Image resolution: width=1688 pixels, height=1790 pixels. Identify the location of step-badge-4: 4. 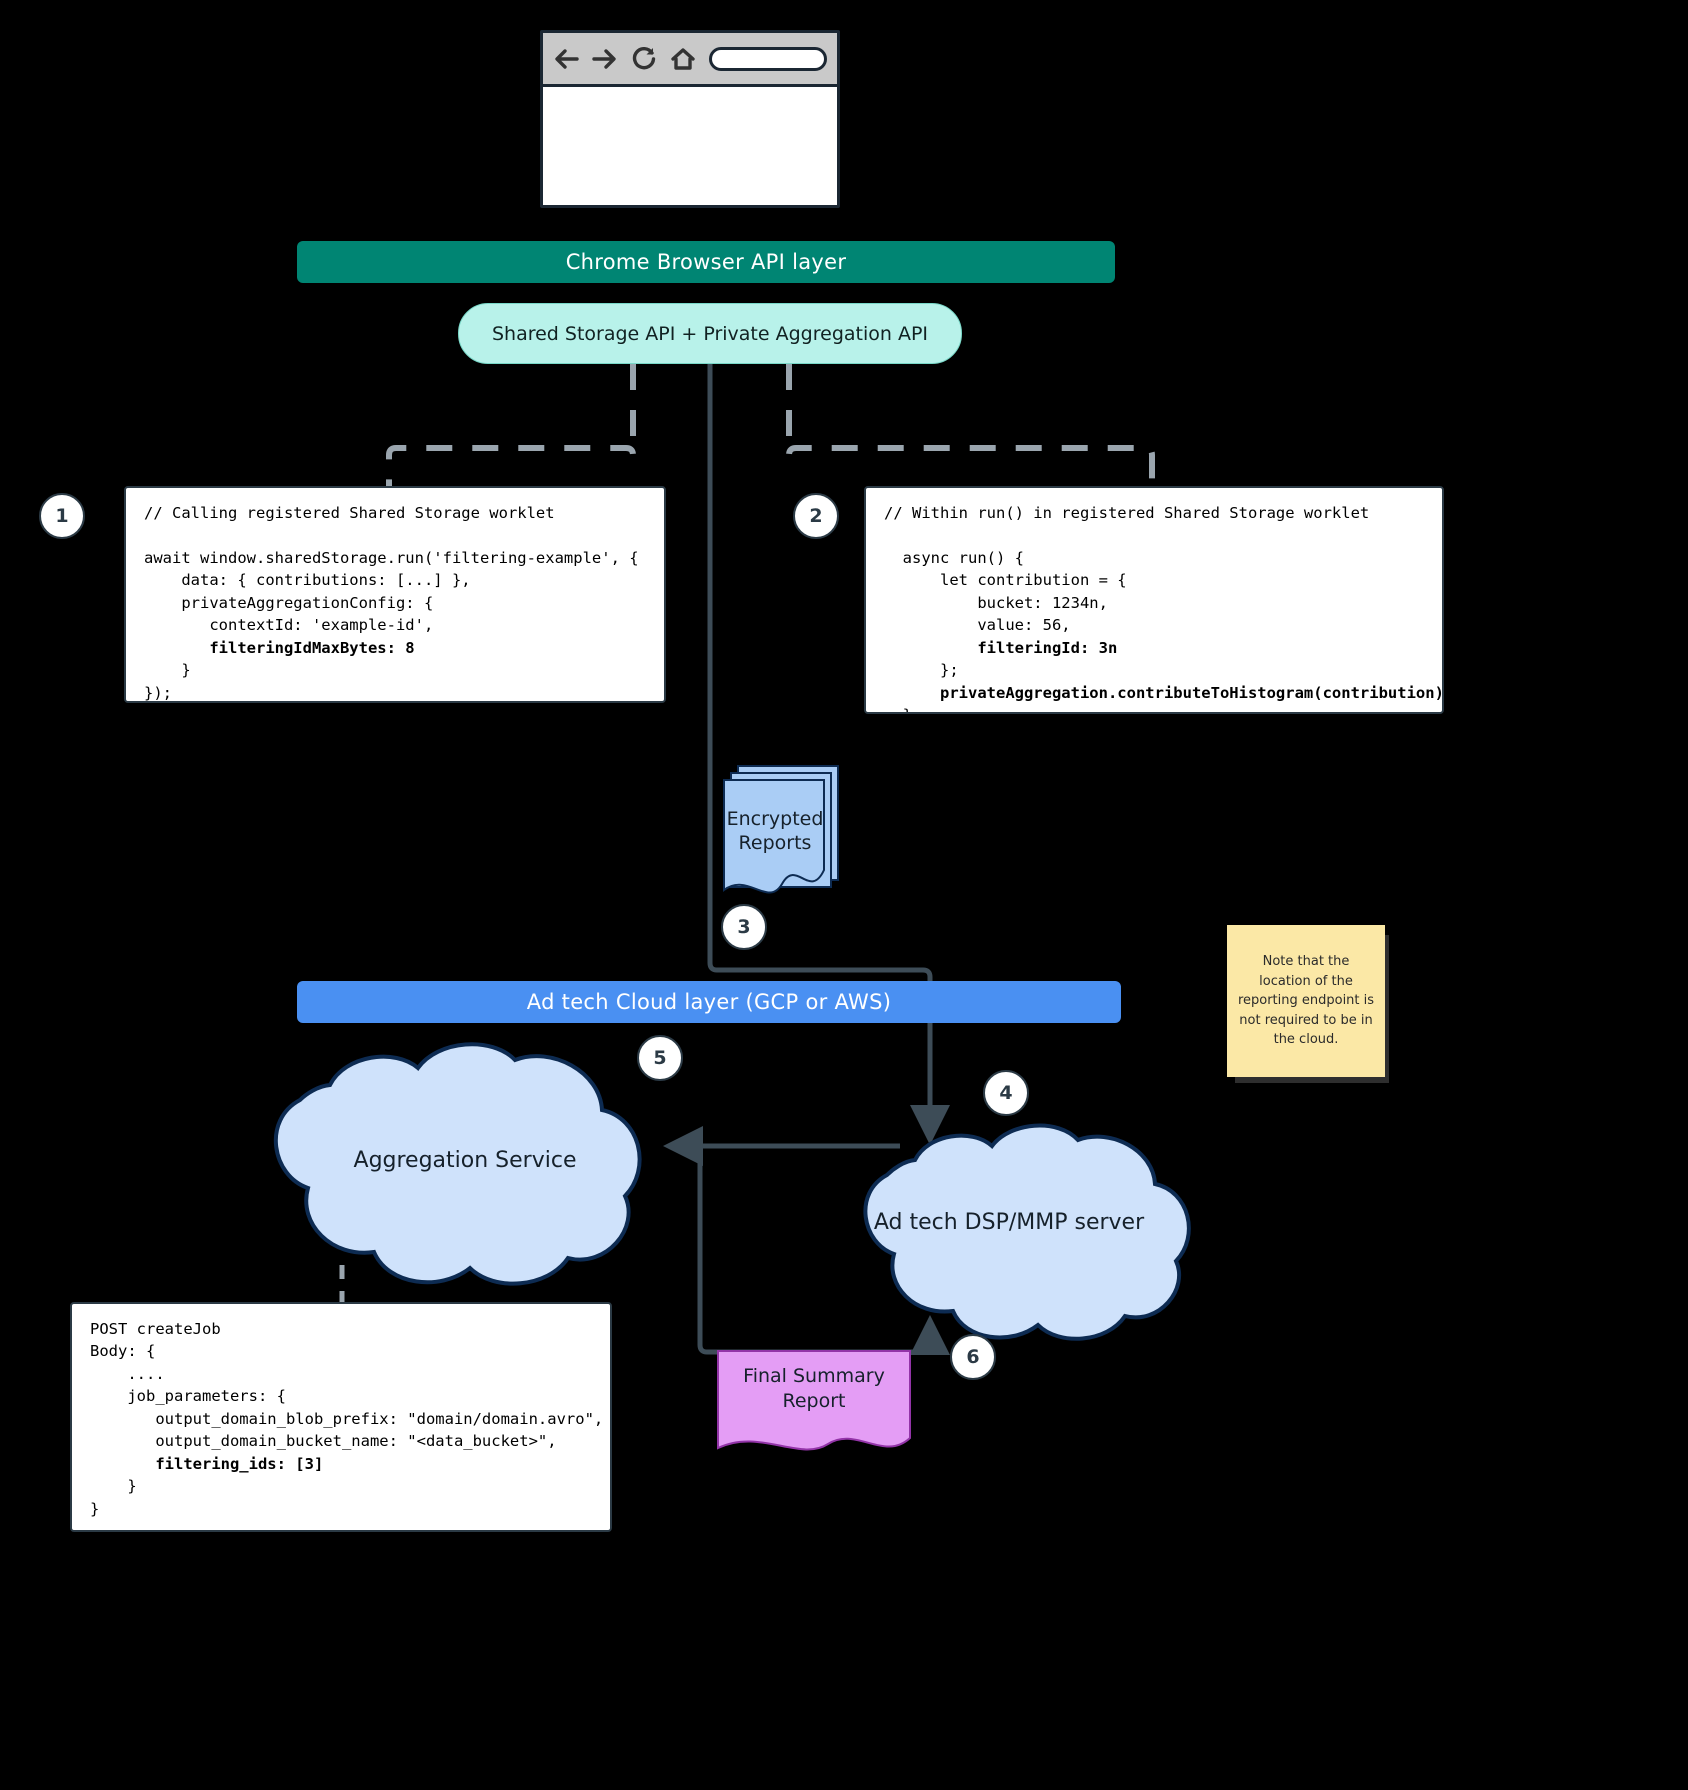
(1006, 1093).